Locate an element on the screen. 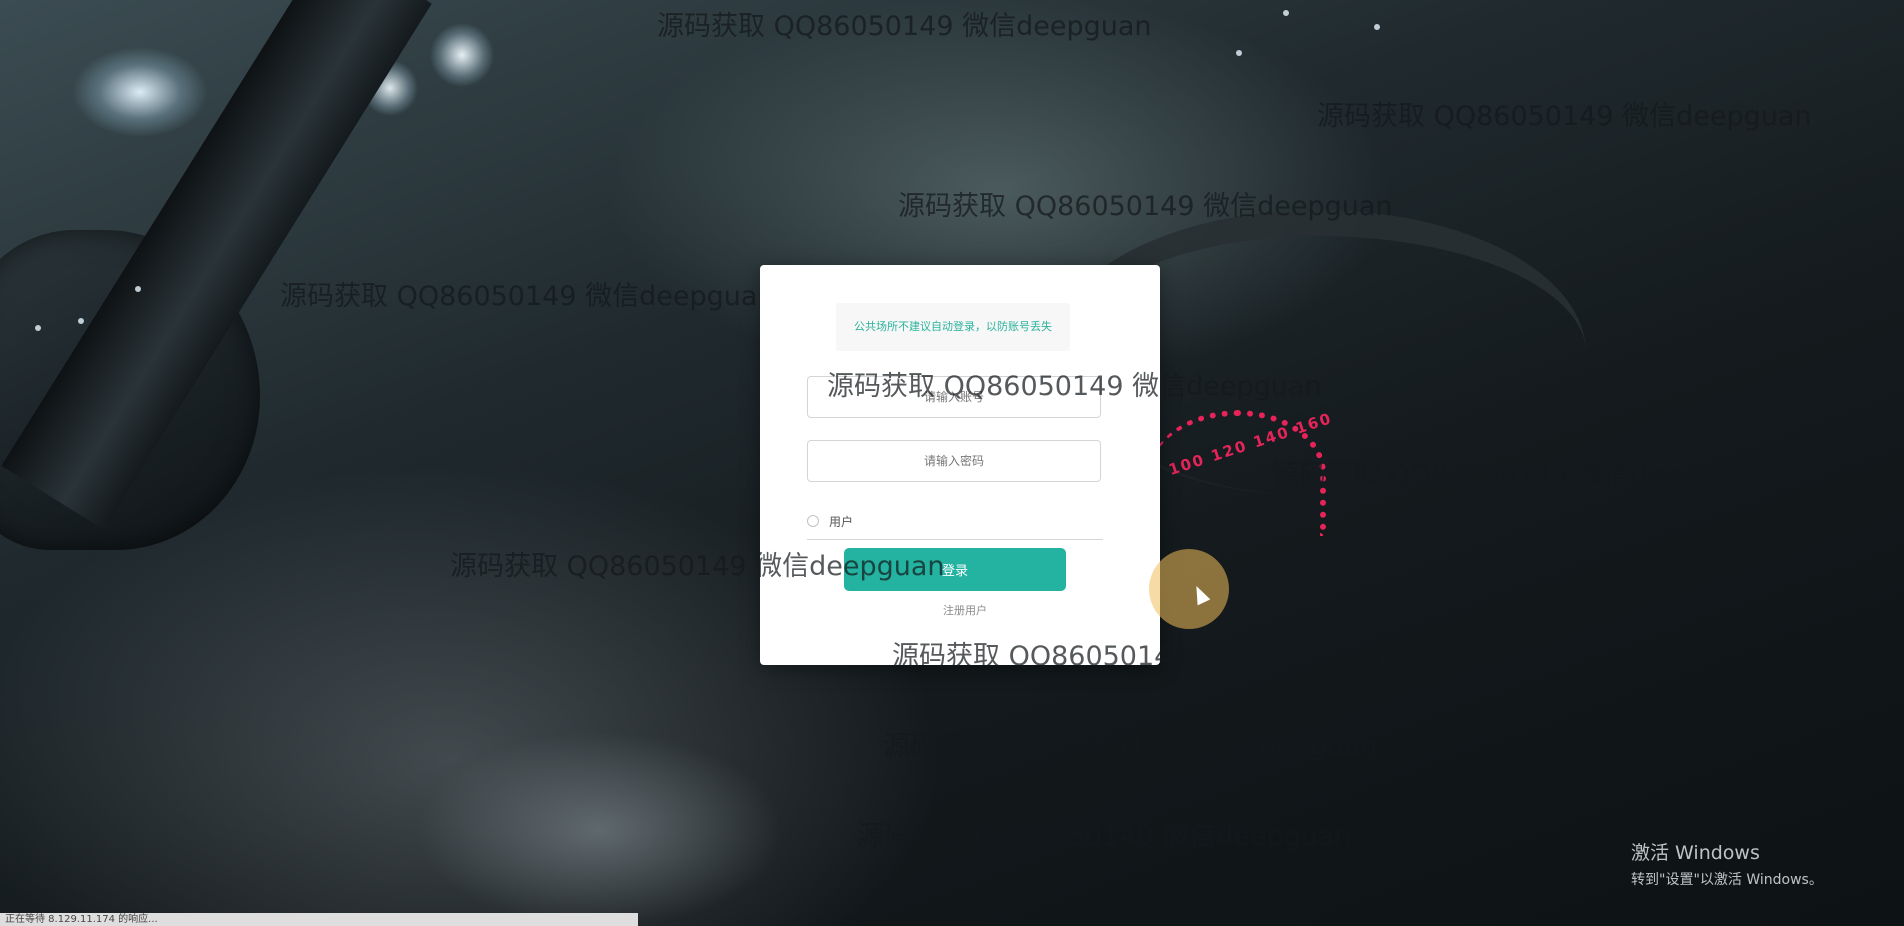 This screenshot has width=1904, height=926. role-user-radio is located at coordinates (813, 521).